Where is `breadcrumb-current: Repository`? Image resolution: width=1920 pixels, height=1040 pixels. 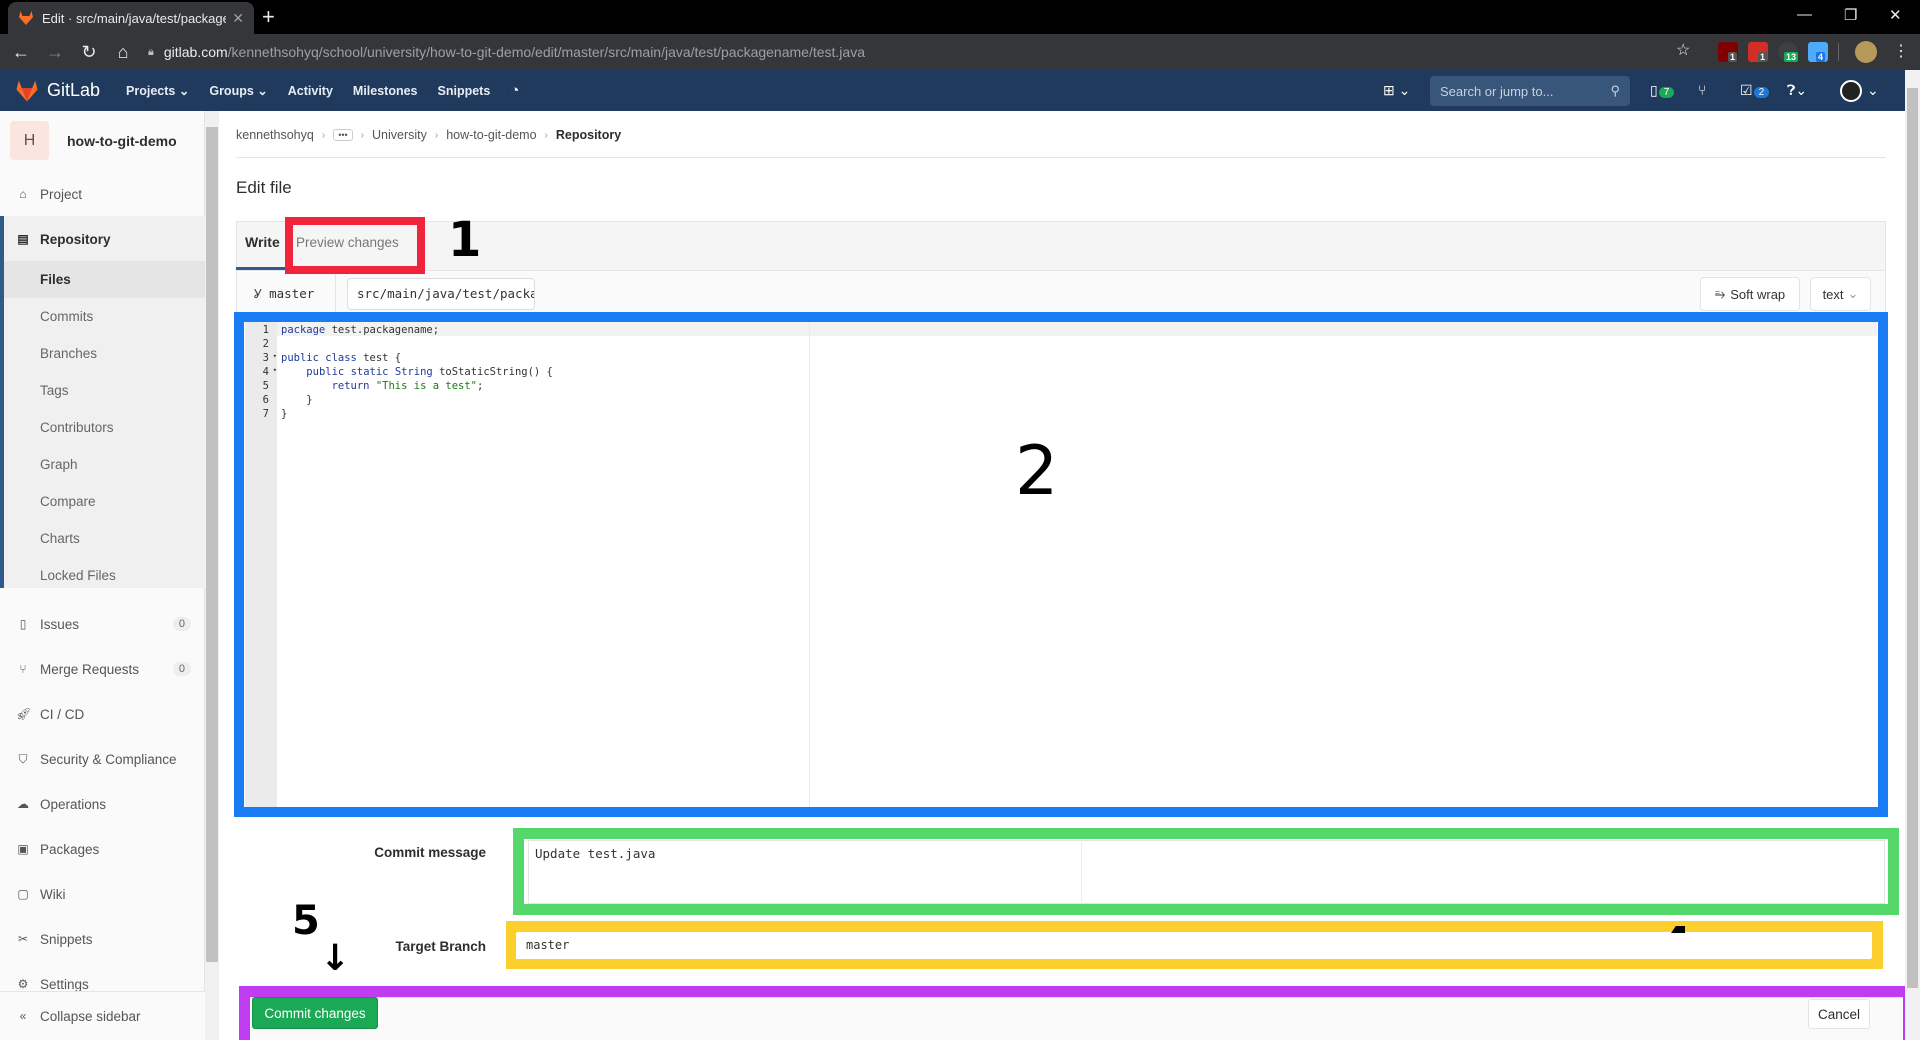 breadcrumb-current: Repository is located at coordinates (588, 135).